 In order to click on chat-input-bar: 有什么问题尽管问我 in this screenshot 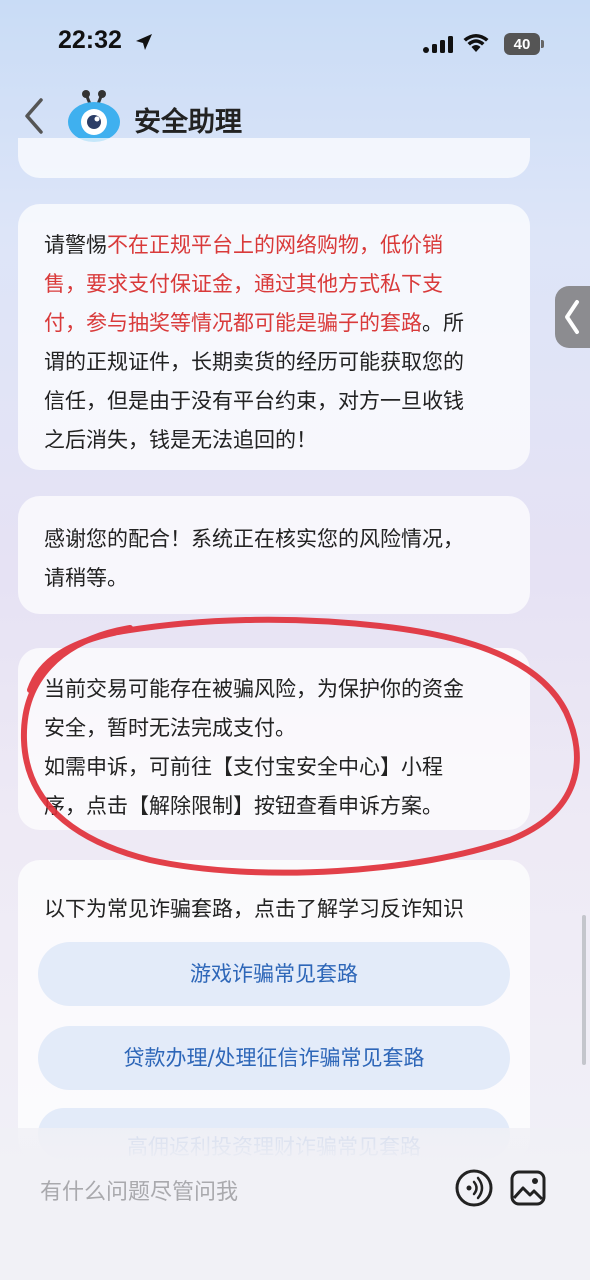, I will do `click(295, 1204)`.